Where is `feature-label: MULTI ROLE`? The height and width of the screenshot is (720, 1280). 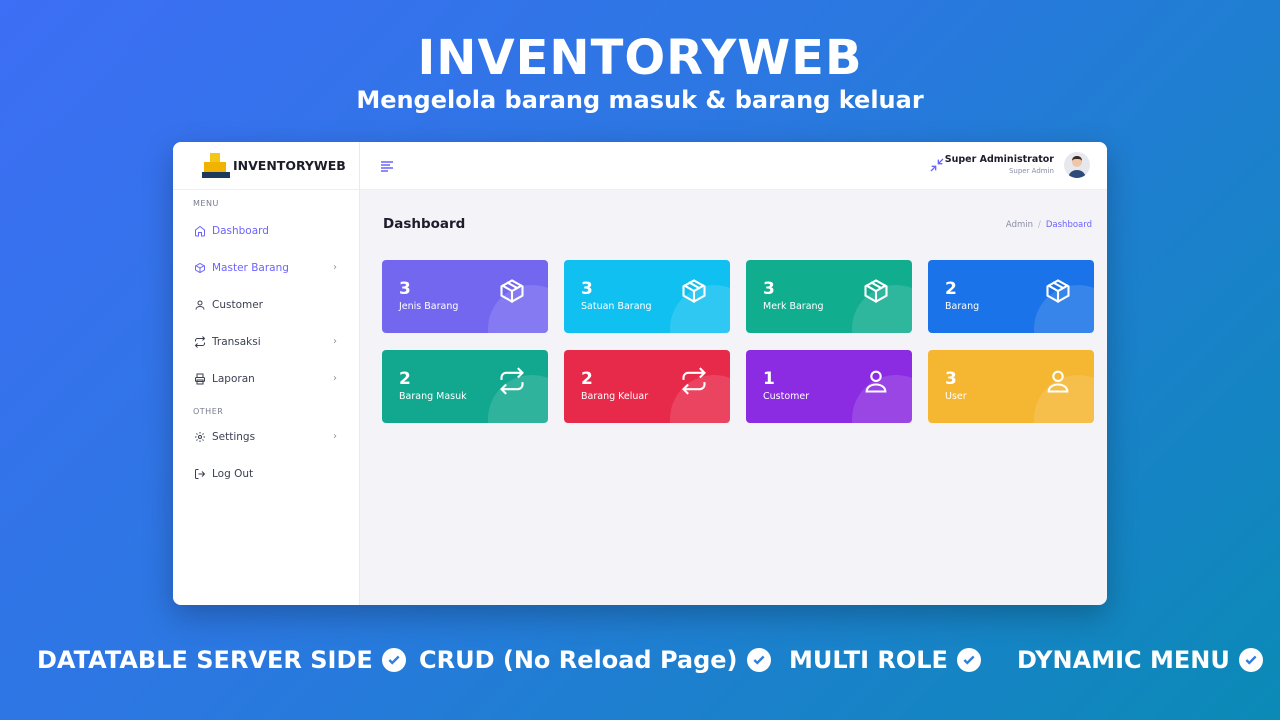
feature-label: MULTI ROLE is located at coordinates (868, 660).